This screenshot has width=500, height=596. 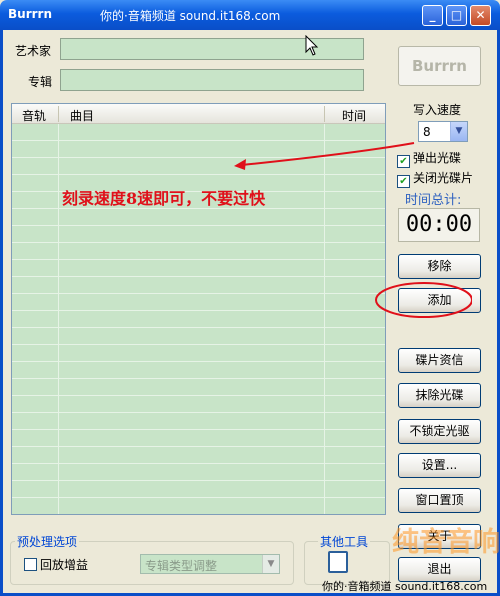 What do you see at coordinates (432, 15) in the screenshot?
I see `minimize-button: _` at bounding box center [432, 15].